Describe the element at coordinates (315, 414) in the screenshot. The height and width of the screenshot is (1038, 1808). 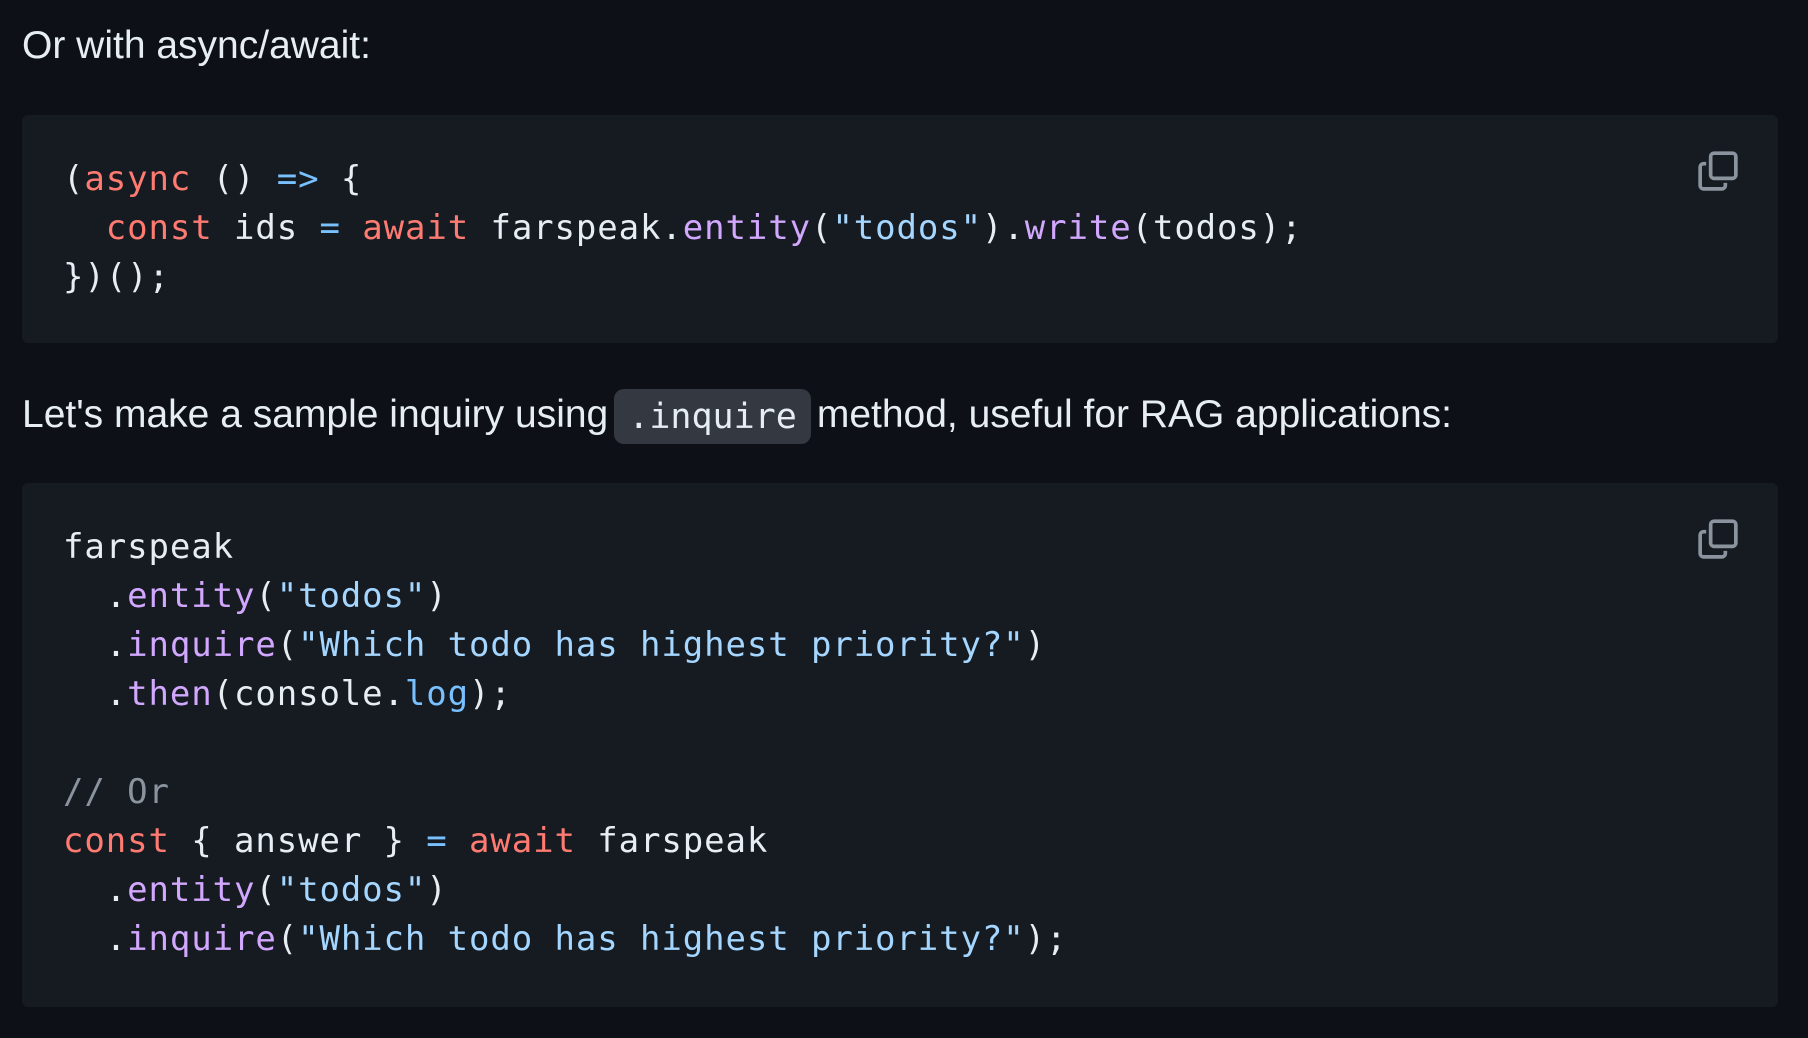
I see `inquire-intro-before: Let's make a sample inquiry using` at that location.